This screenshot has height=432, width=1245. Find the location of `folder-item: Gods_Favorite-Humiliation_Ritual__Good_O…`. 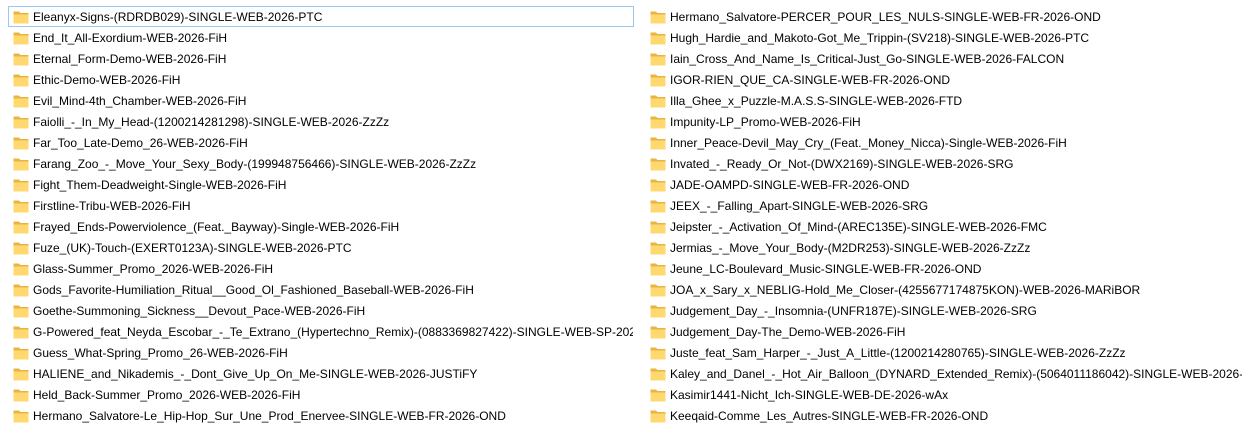

folder-item: Gods_Favorite-Humiliation_Ritual__Good_O… is located at coordinates (321, 289).